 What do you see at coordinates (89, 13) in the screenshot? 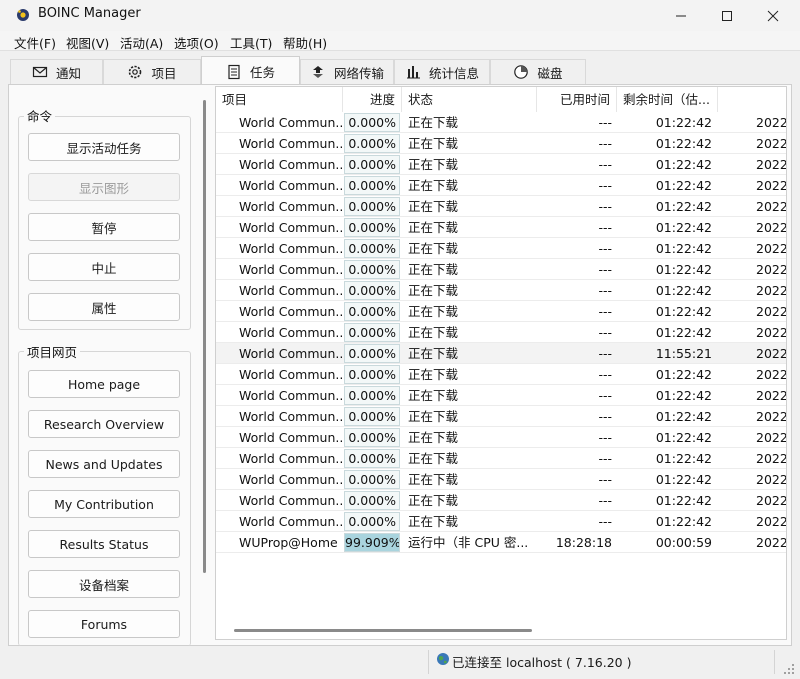
I see `window-title: BOINC Manager` at bounding box center [89, 13].